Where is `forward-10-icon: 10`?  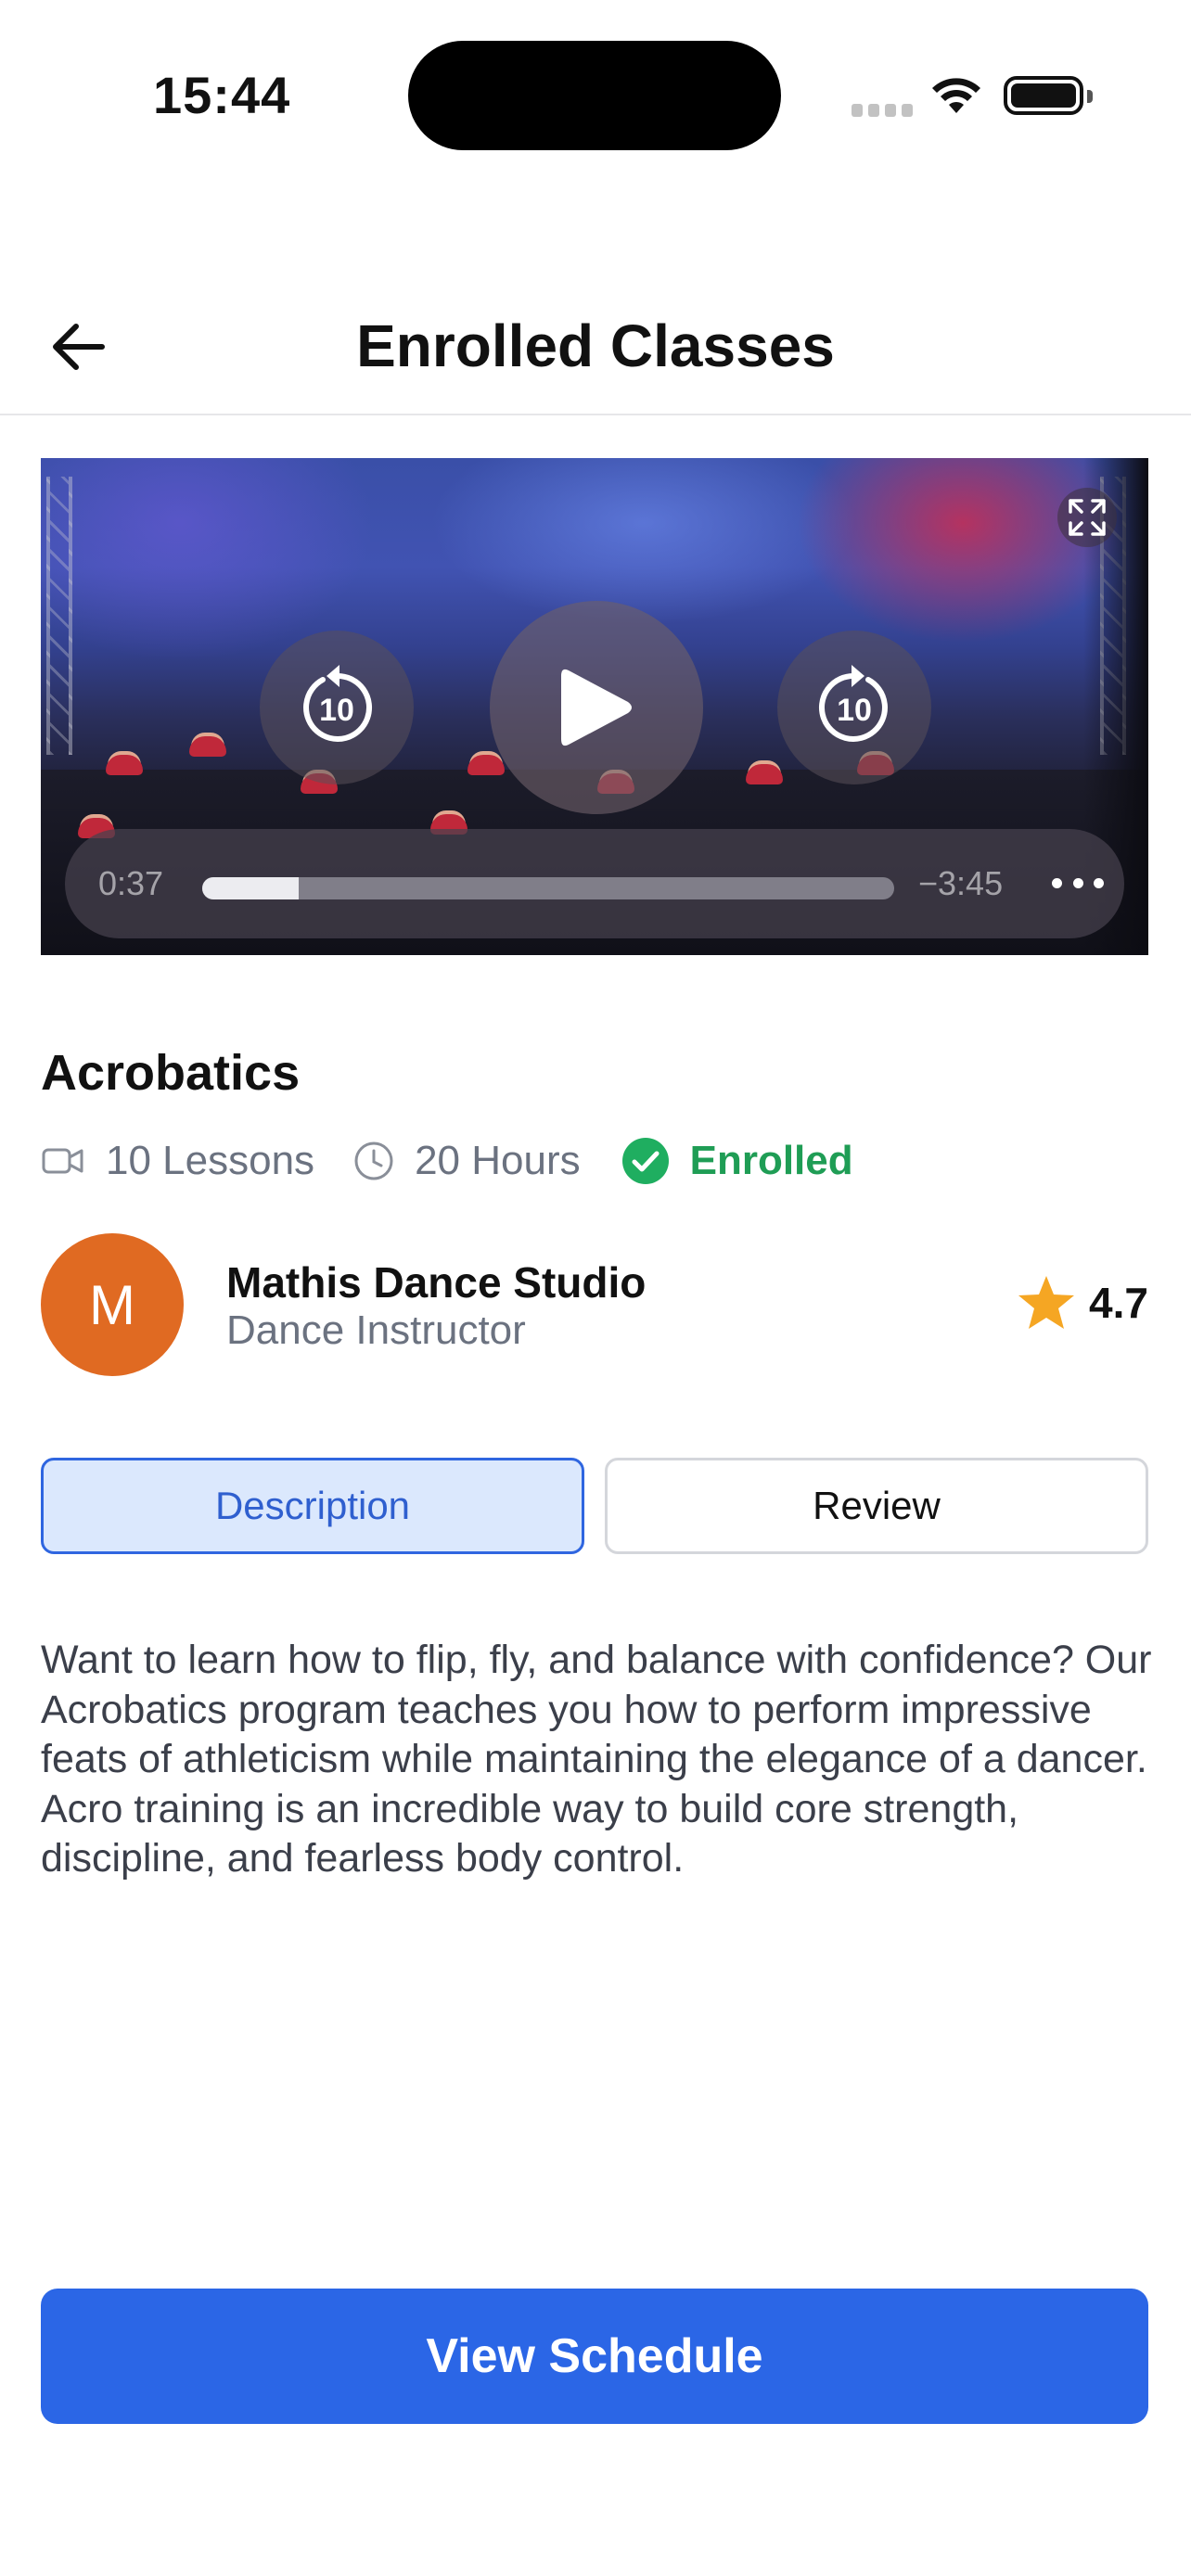
forward-10-icon: 10 is located at coordinates (853, 703).